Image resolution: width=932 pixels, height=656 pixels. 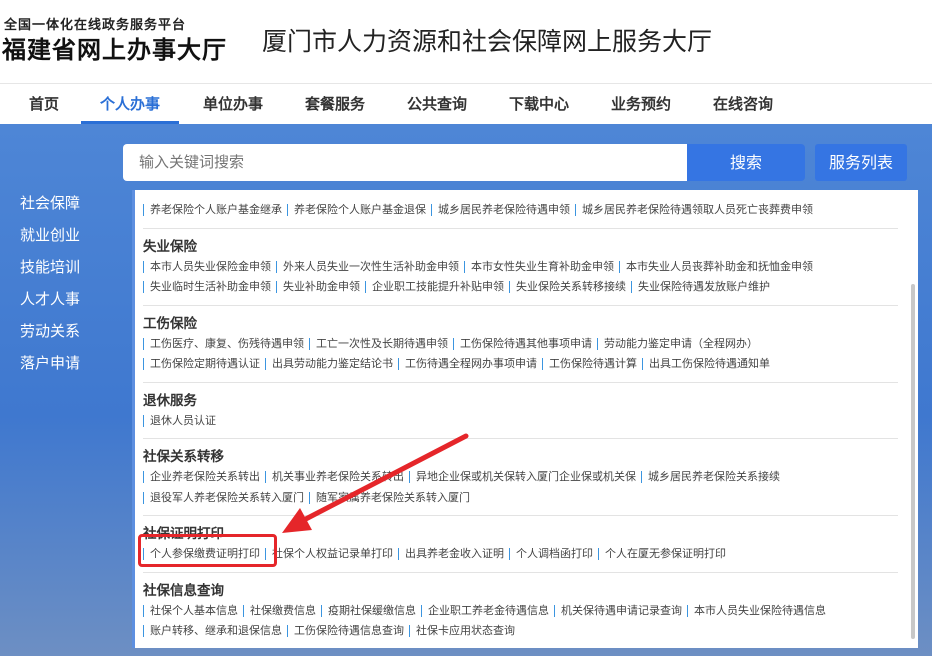 What do you see at coordinates (130, 104) in the screenshot?
I see `nav-personal: 个人办事` at bounding box center [130, 104].